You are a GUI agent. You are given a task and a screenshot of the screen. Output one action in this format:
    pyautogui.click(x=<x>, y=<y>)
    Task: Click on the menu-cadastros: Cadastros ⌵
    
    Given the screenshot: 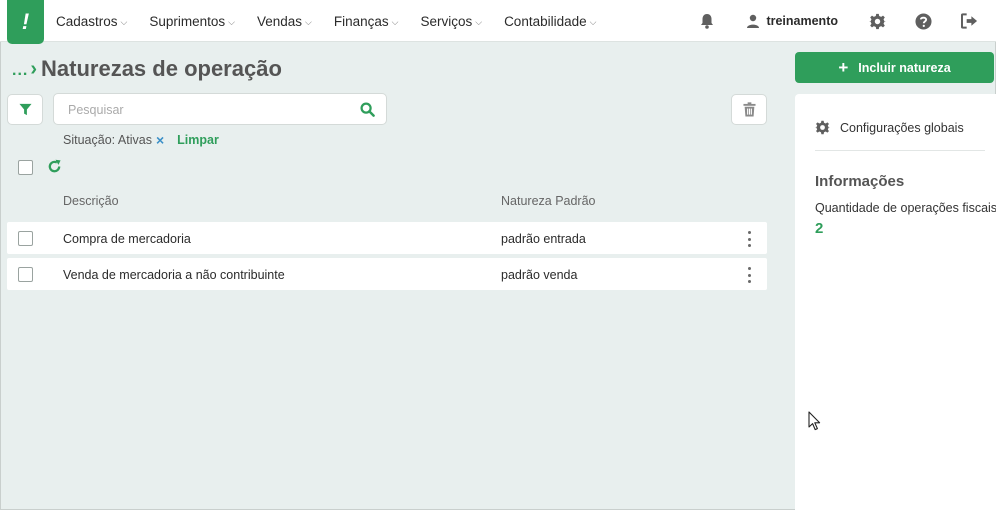 What is the action you would take?
    pyautogui.click(x=91, y=21)
    